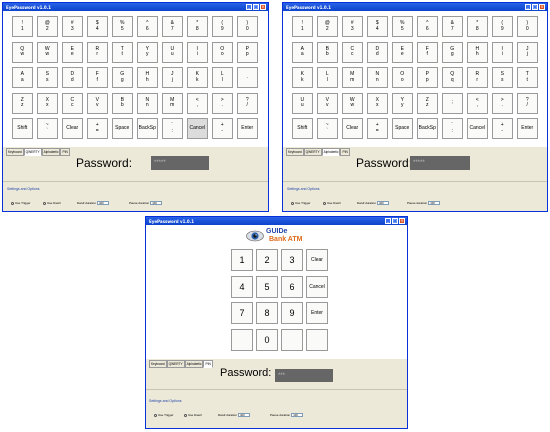 The width and height of the screenshot is (550, 432). What do you see at coordinates (434, 203) in the screenshot?
I see `pause-spinner: 100` at bounding box center [434, 203].